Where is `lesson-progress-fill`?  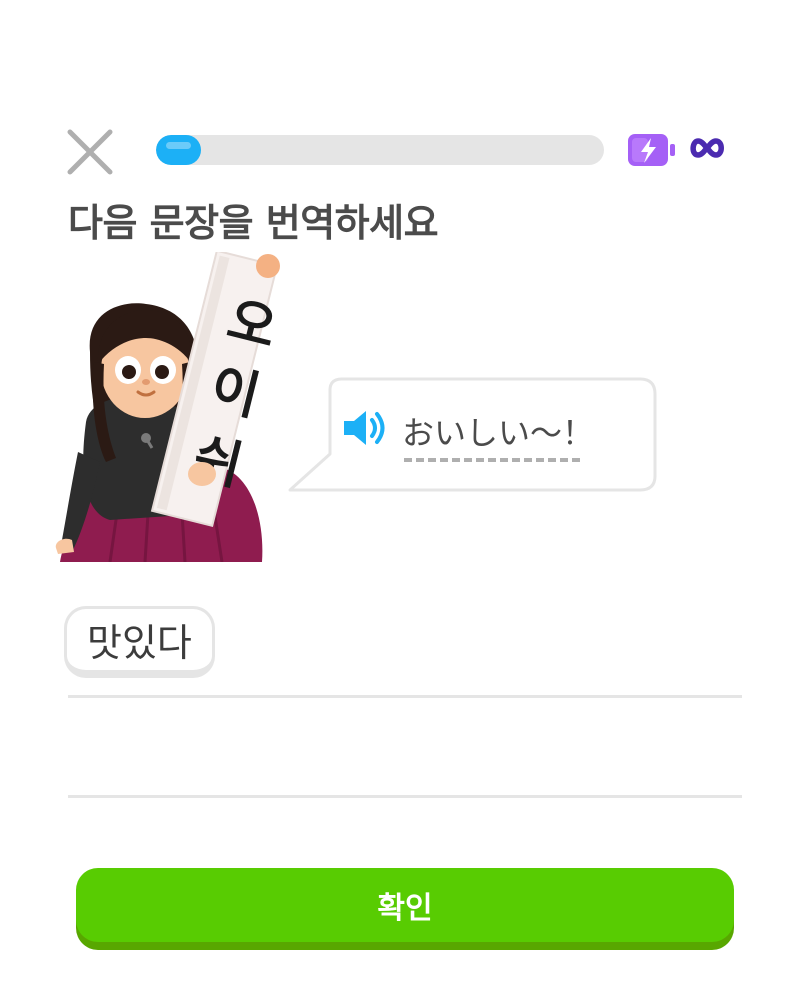 lesson-progress-fill is located at coordinates (178, 150).